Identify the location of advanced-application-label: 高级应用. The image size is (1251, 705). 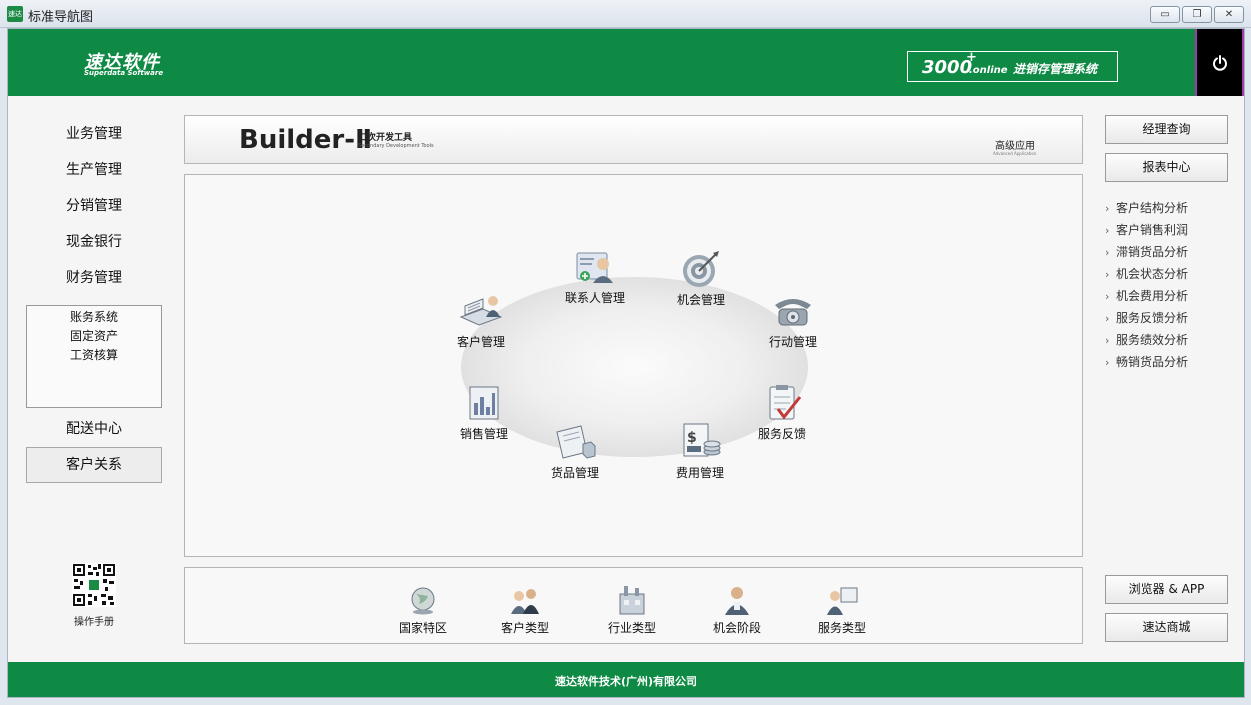
(1015, 146).